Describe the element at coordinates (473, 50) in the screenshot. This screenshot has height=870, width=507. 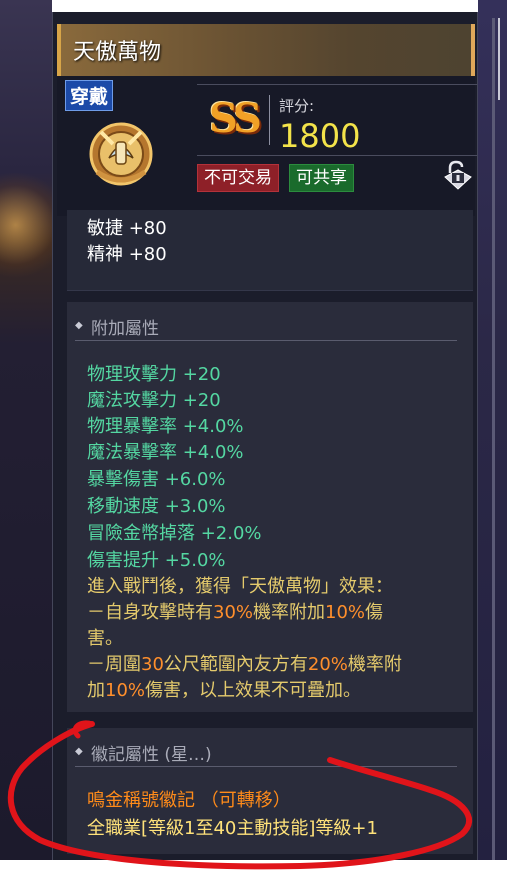
I see `title-accent-right` at that location.